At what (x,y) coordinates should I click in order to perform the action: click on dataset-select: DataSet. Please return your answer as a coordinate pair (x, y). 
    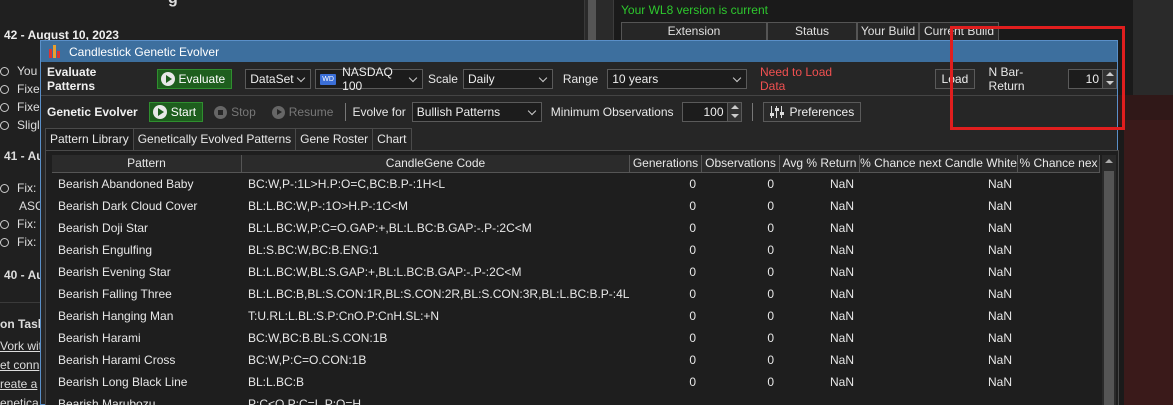
    Looking at the image, I should click on (278, 79).